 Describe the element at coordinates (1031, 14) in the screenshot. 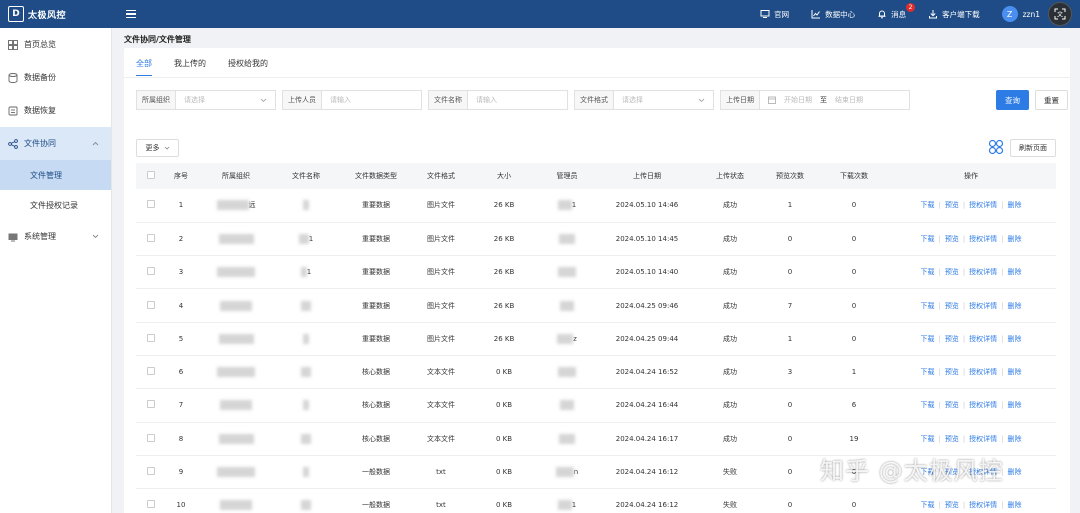

I see `username: zzn1` at that location.